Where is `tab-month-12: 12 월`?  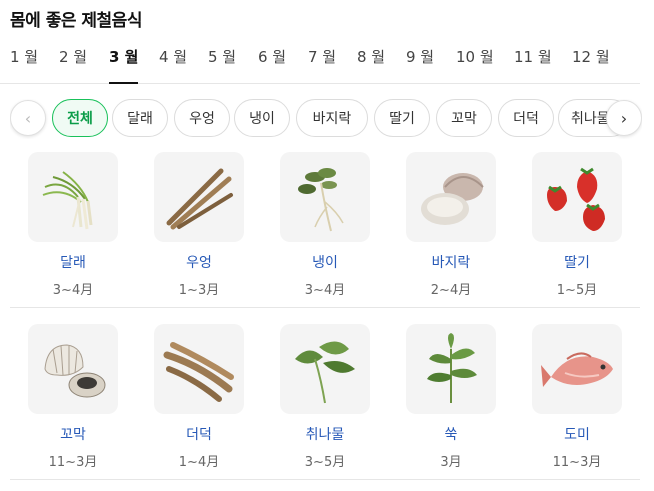
tab-month-12: 12 월 is located at coordinates (591, 64).